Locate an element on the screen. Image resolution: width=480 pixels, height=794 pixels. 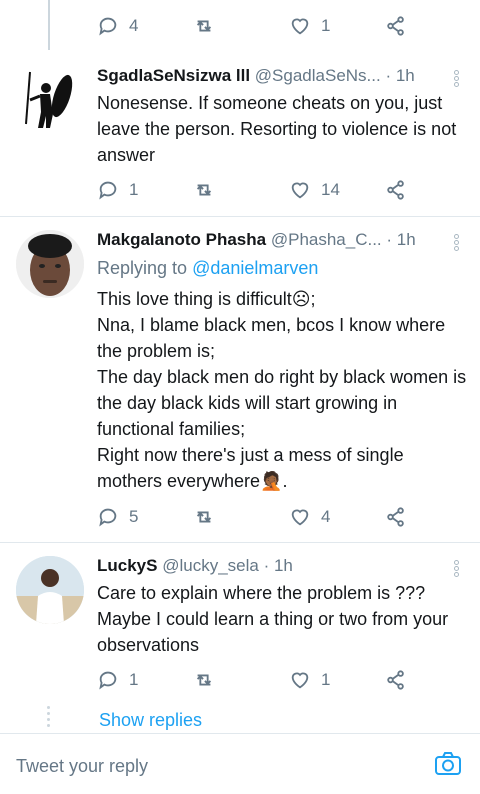
reply-compose-bar: Tweet your reply is located at coordinates (240, 763).